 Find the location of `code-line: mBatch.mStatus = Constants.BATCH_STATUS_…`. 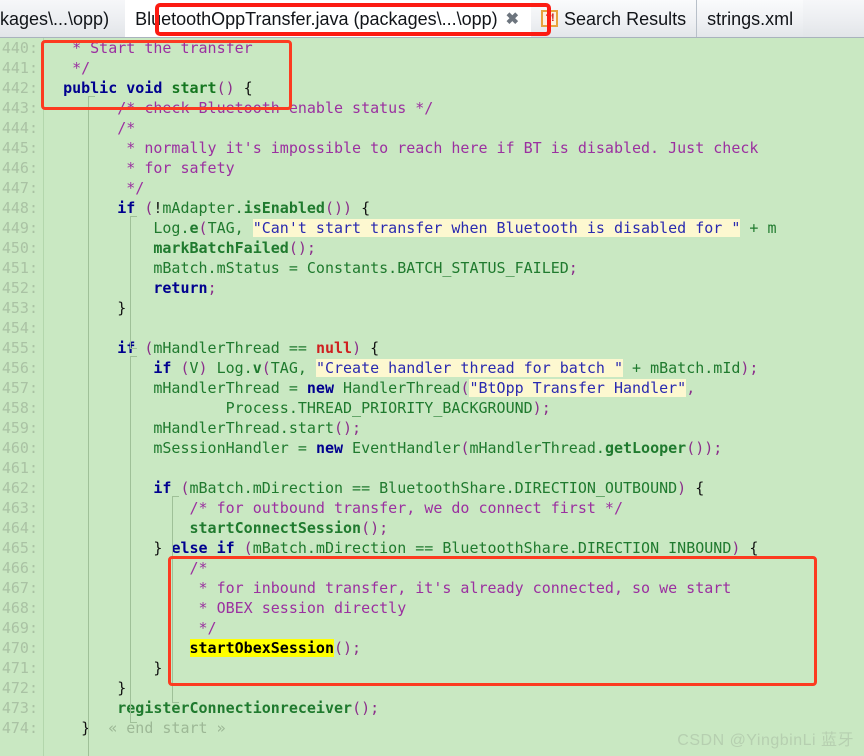

code-line: mBatch.mStatus = Constants.BATCH_STATUS_… is located at coordinates (311, 268).